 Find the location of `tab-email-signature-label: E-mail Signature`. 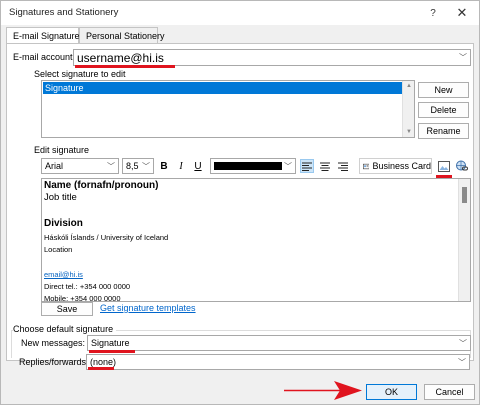

tab-email-signature-label: E-mail Signature is located at coordinates (46, 36).